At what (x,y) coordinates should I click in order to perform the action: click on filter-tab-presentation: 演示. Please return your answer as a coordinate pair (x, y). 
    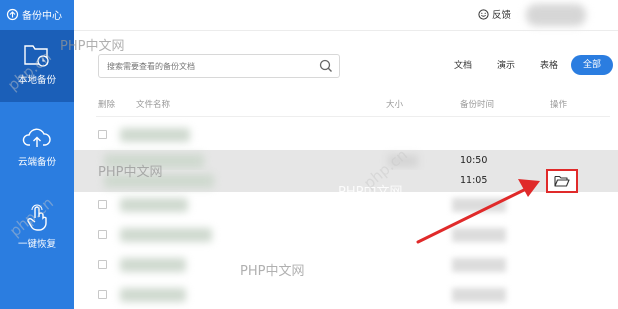
    Looking at the image, I should click on (506, 64).